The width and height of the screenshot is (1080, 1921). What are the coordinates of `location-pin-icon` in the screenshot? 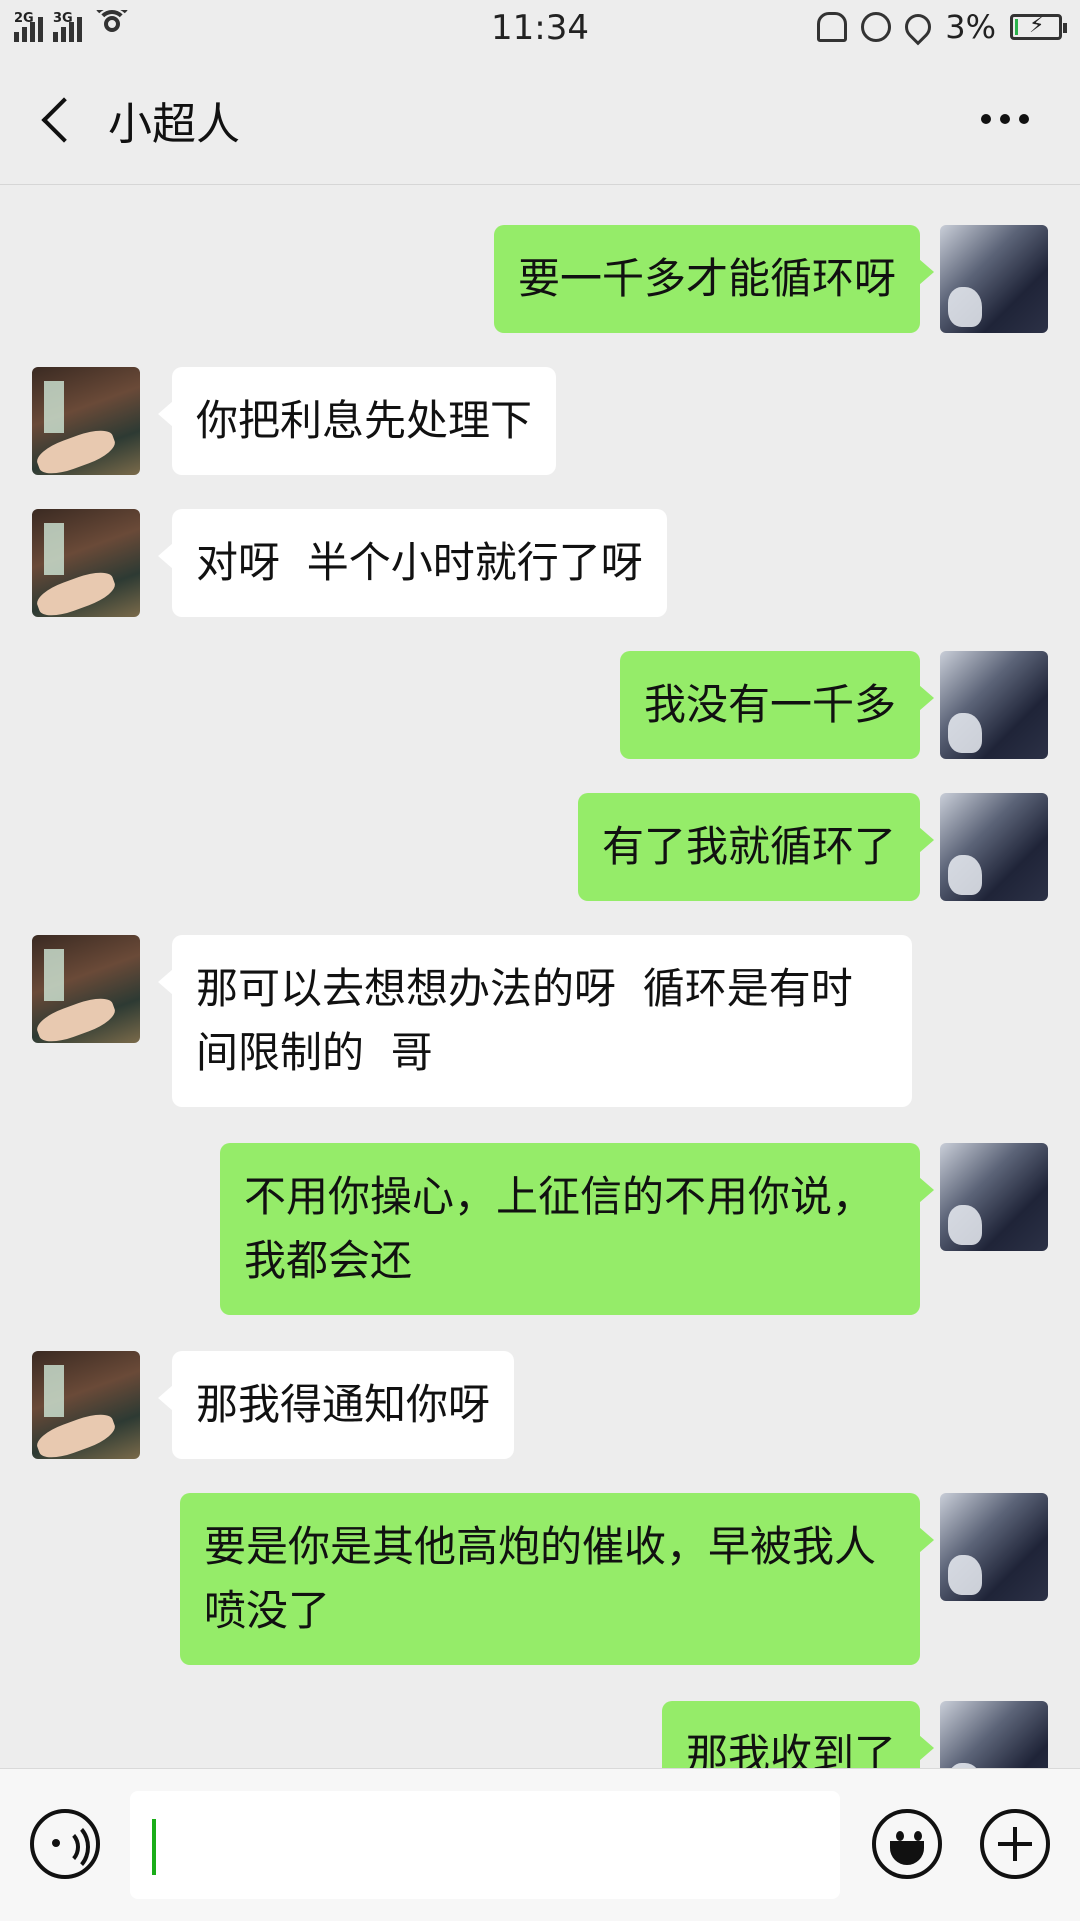 It's located at (918, 27).